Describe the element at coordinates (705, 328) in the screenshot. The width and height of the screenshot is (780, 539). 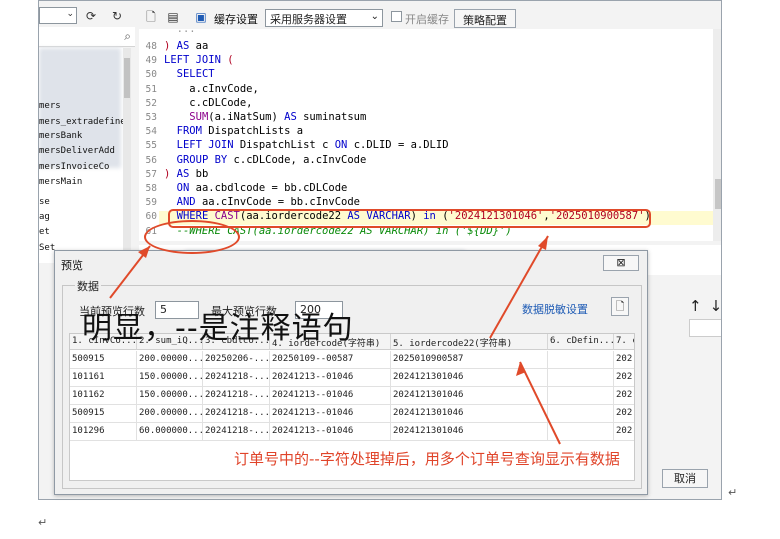
I see `right-side-field` at that location.